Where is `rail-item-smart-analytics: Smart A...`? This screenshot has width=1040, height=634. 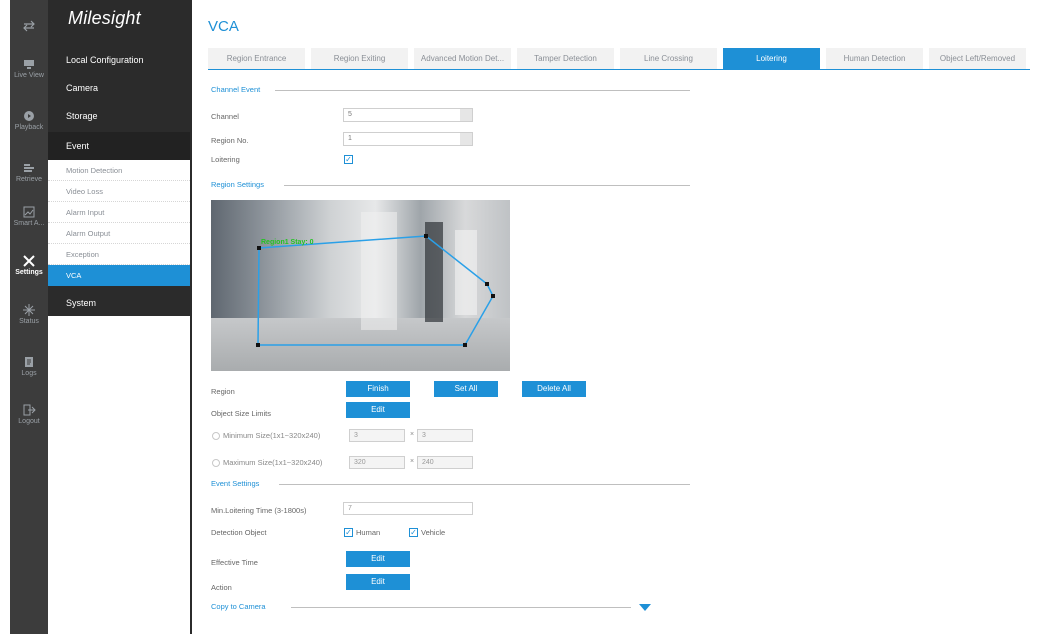
rail-item-smart-analytics: Smart A... is located at coordinates (29, 216).